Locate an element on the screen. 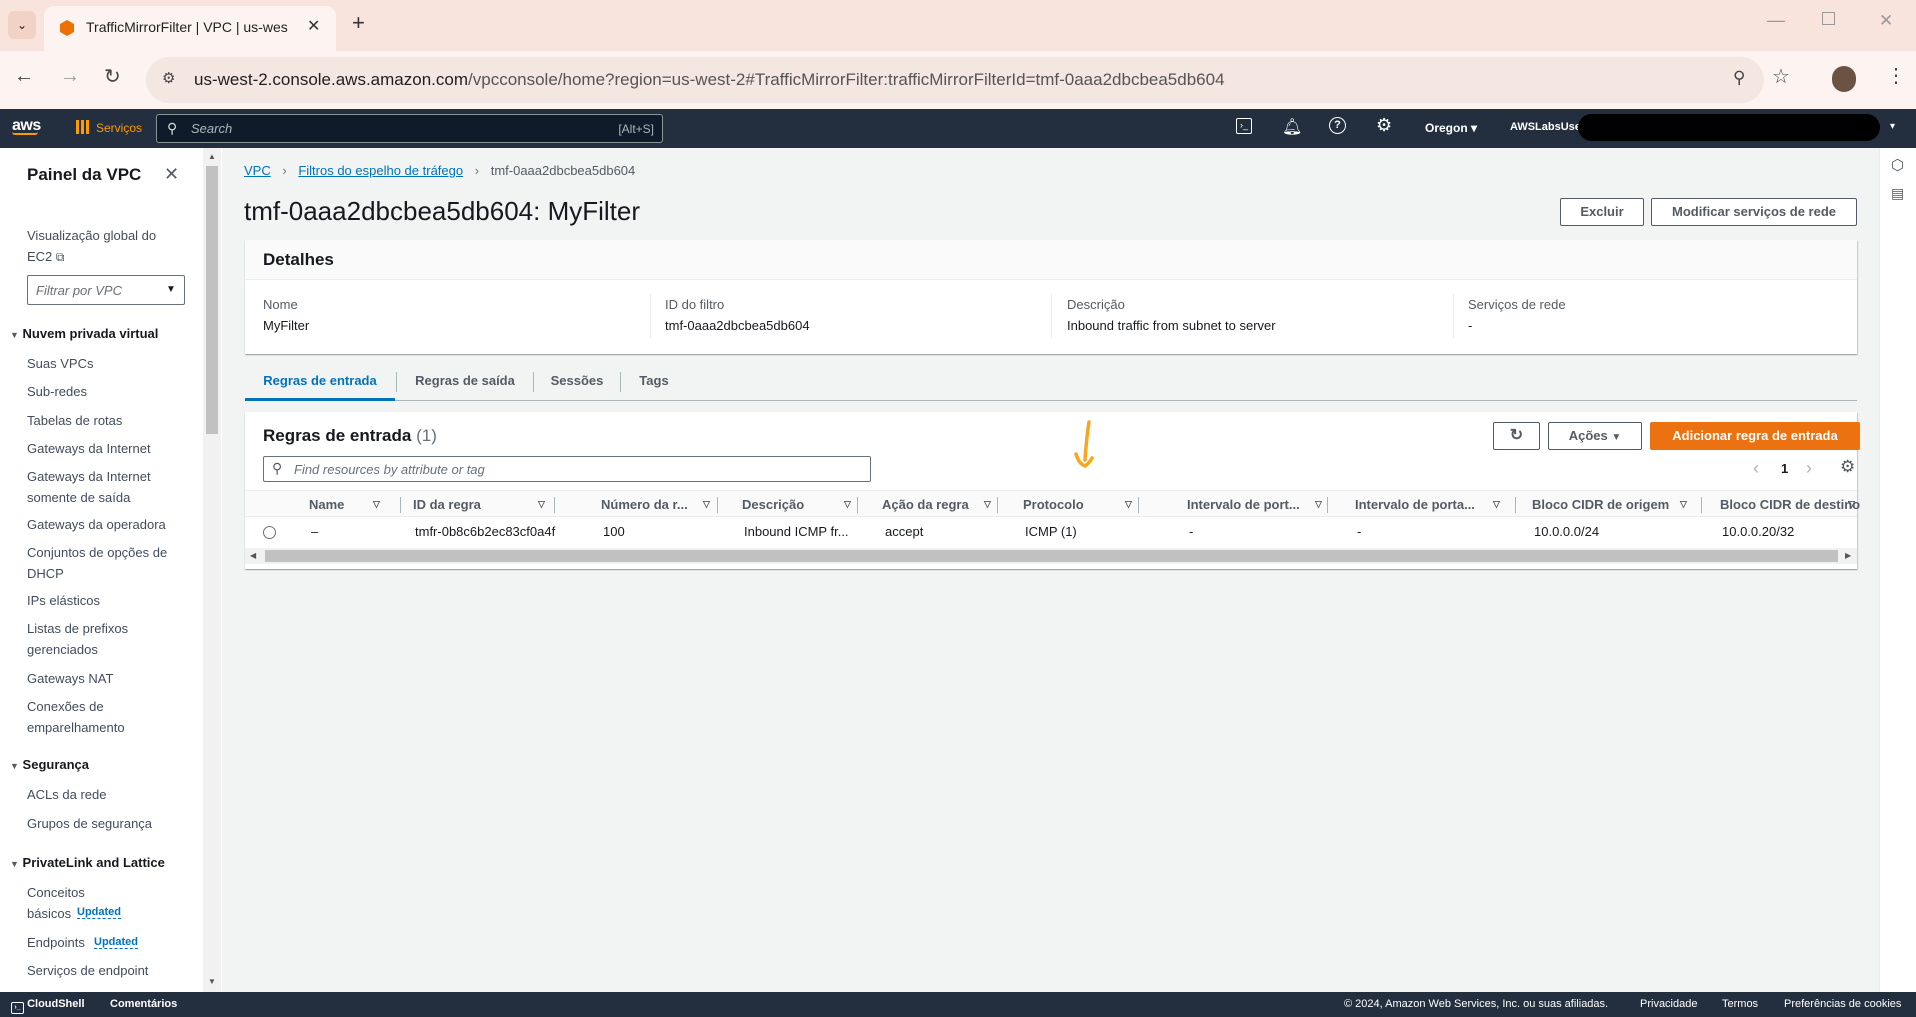  bookmark-star-icon: ☆ is located at coordinates (1781, 76).